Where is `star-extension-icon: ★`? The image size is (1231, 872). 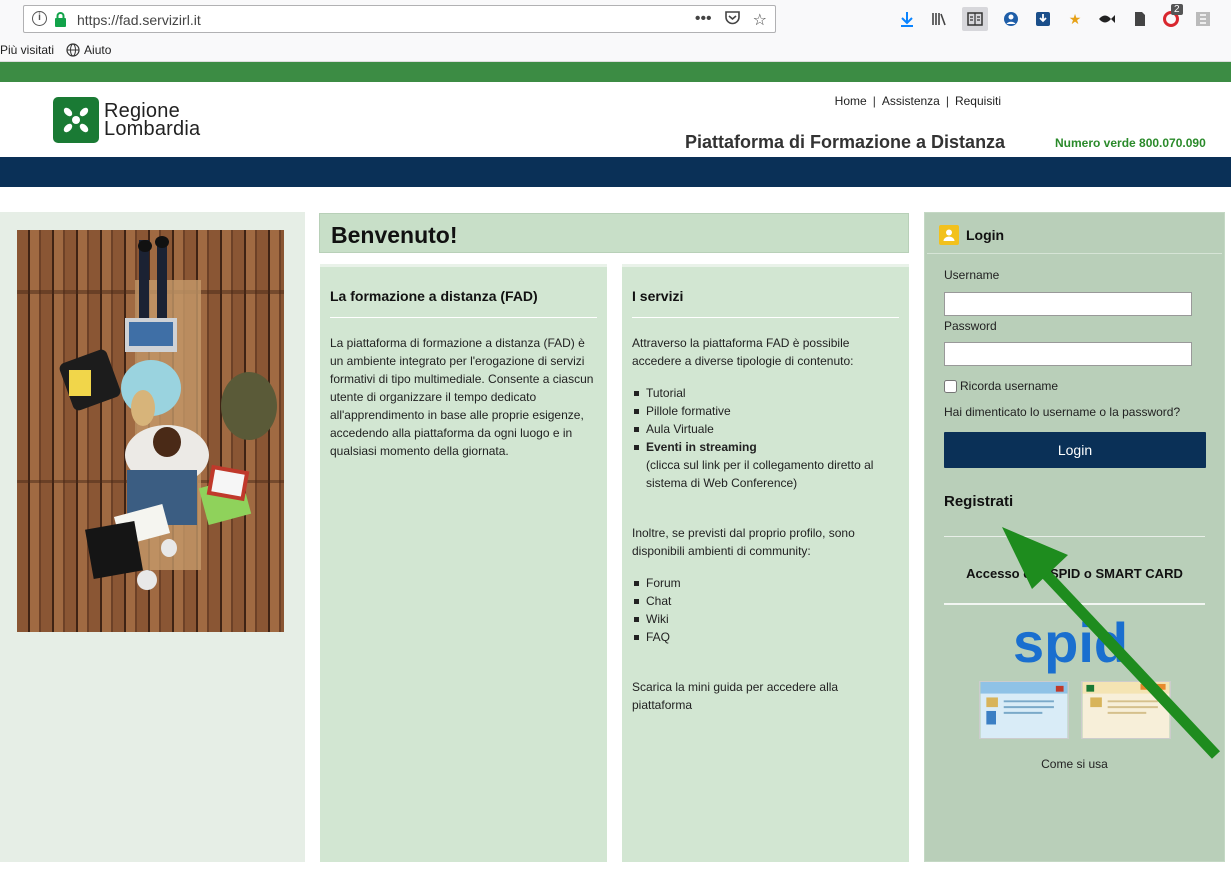 star-extension-icon: ★ is located at coordinates (1075, 19).